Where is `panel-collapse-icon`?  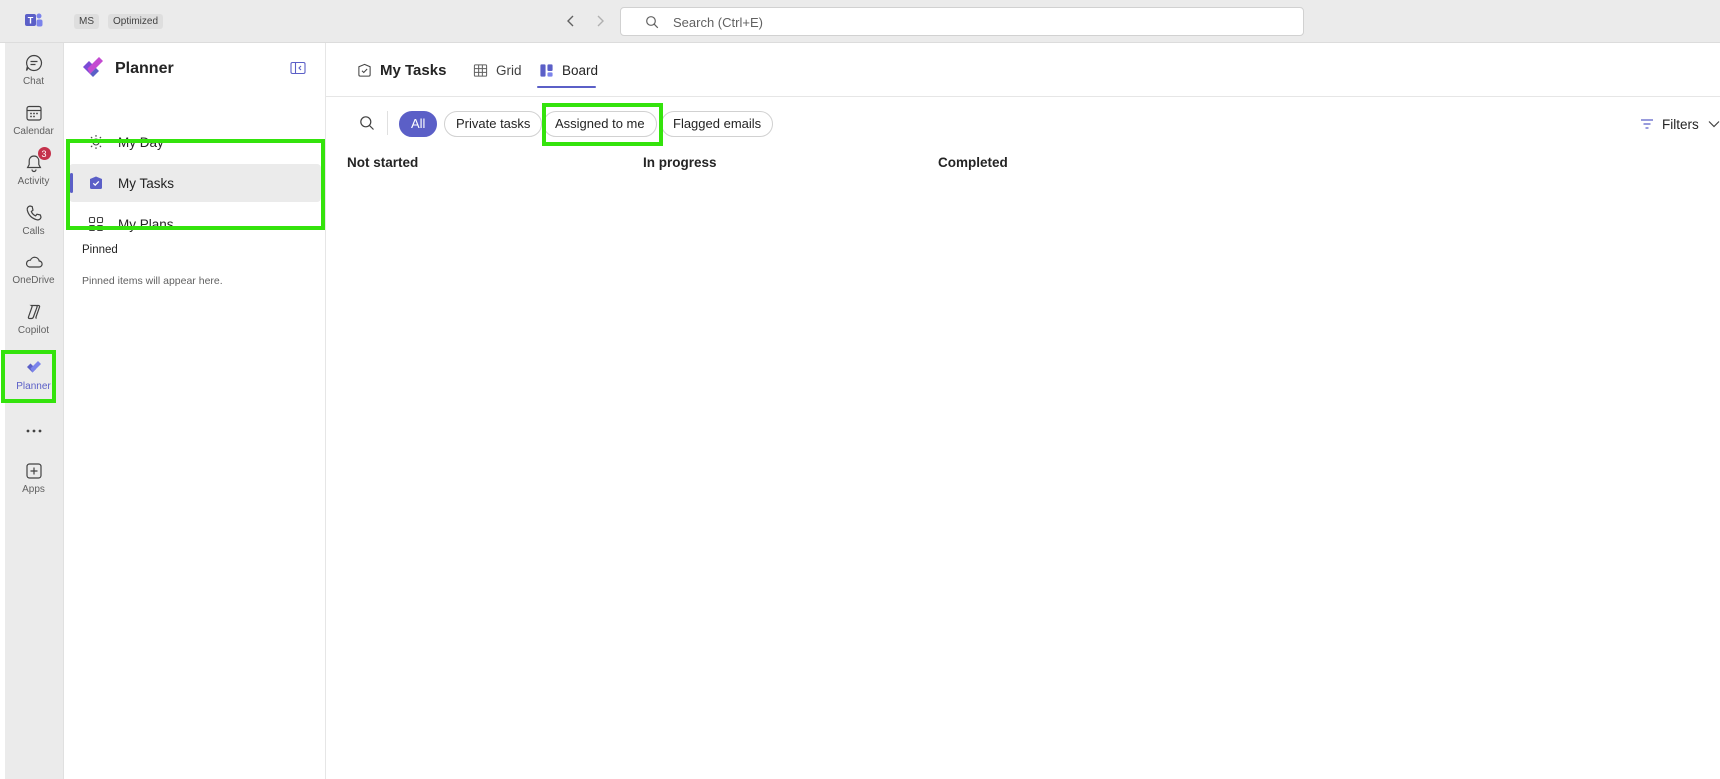
panel-collapse-icon is located at coordinates (298, 68).